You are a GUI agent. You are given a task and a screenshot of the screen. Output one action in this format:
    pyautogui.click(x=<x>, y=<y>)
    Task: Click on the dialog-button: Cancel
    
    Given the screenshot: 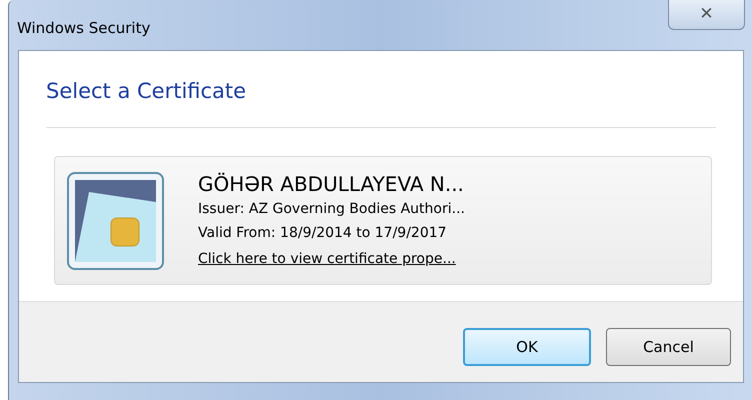 What is the action you would take?
    pyautogui.click(x=668, y=347)
    